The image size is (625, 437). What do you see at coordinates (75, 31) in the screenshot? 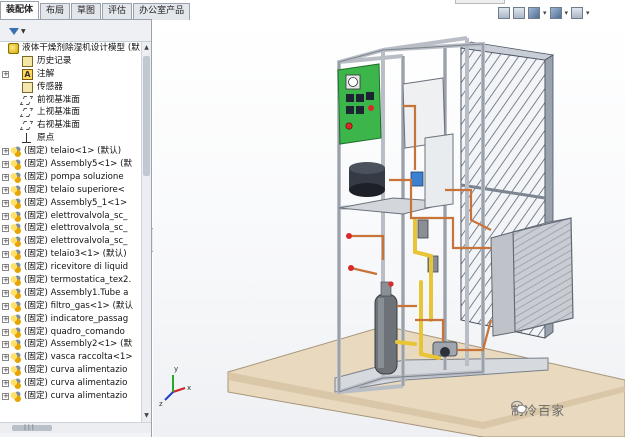
I see `filter-bar: ▼` at bounding box center [75, 31].